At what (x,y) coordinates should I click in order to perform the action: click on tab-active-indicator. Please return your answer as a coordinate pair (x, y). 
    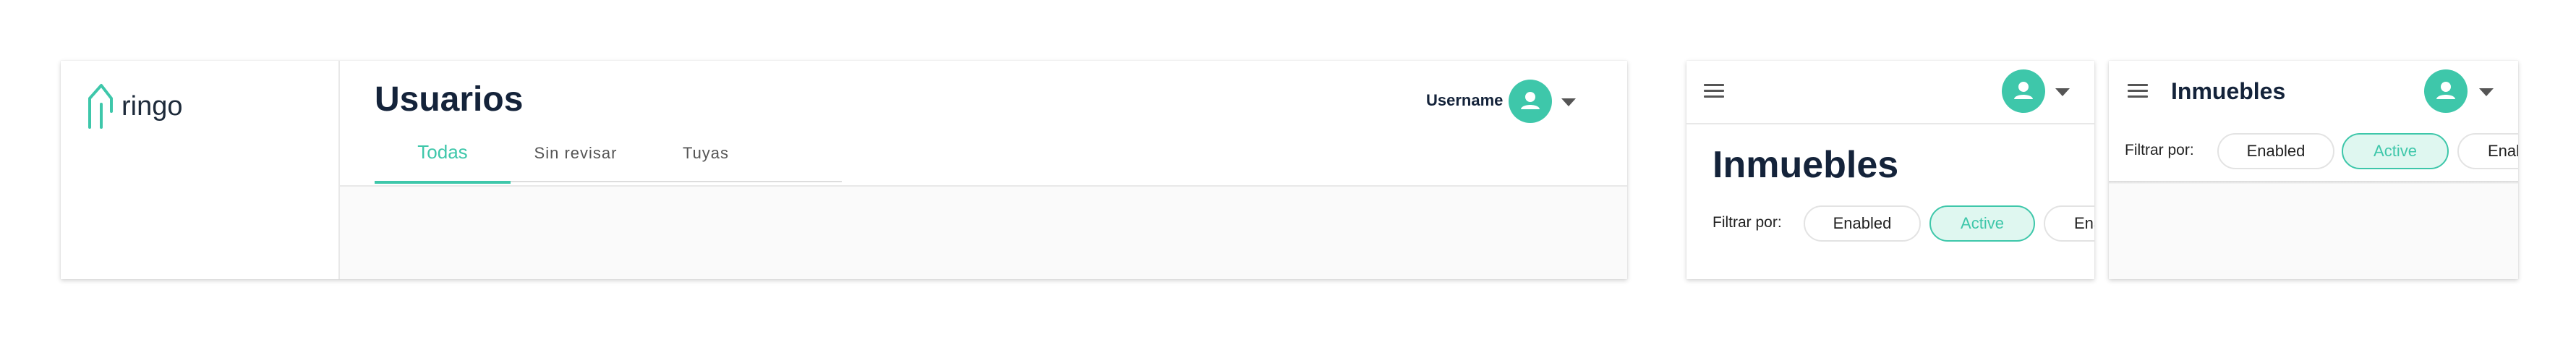
    Looking at the image, I should click on (443, 182).